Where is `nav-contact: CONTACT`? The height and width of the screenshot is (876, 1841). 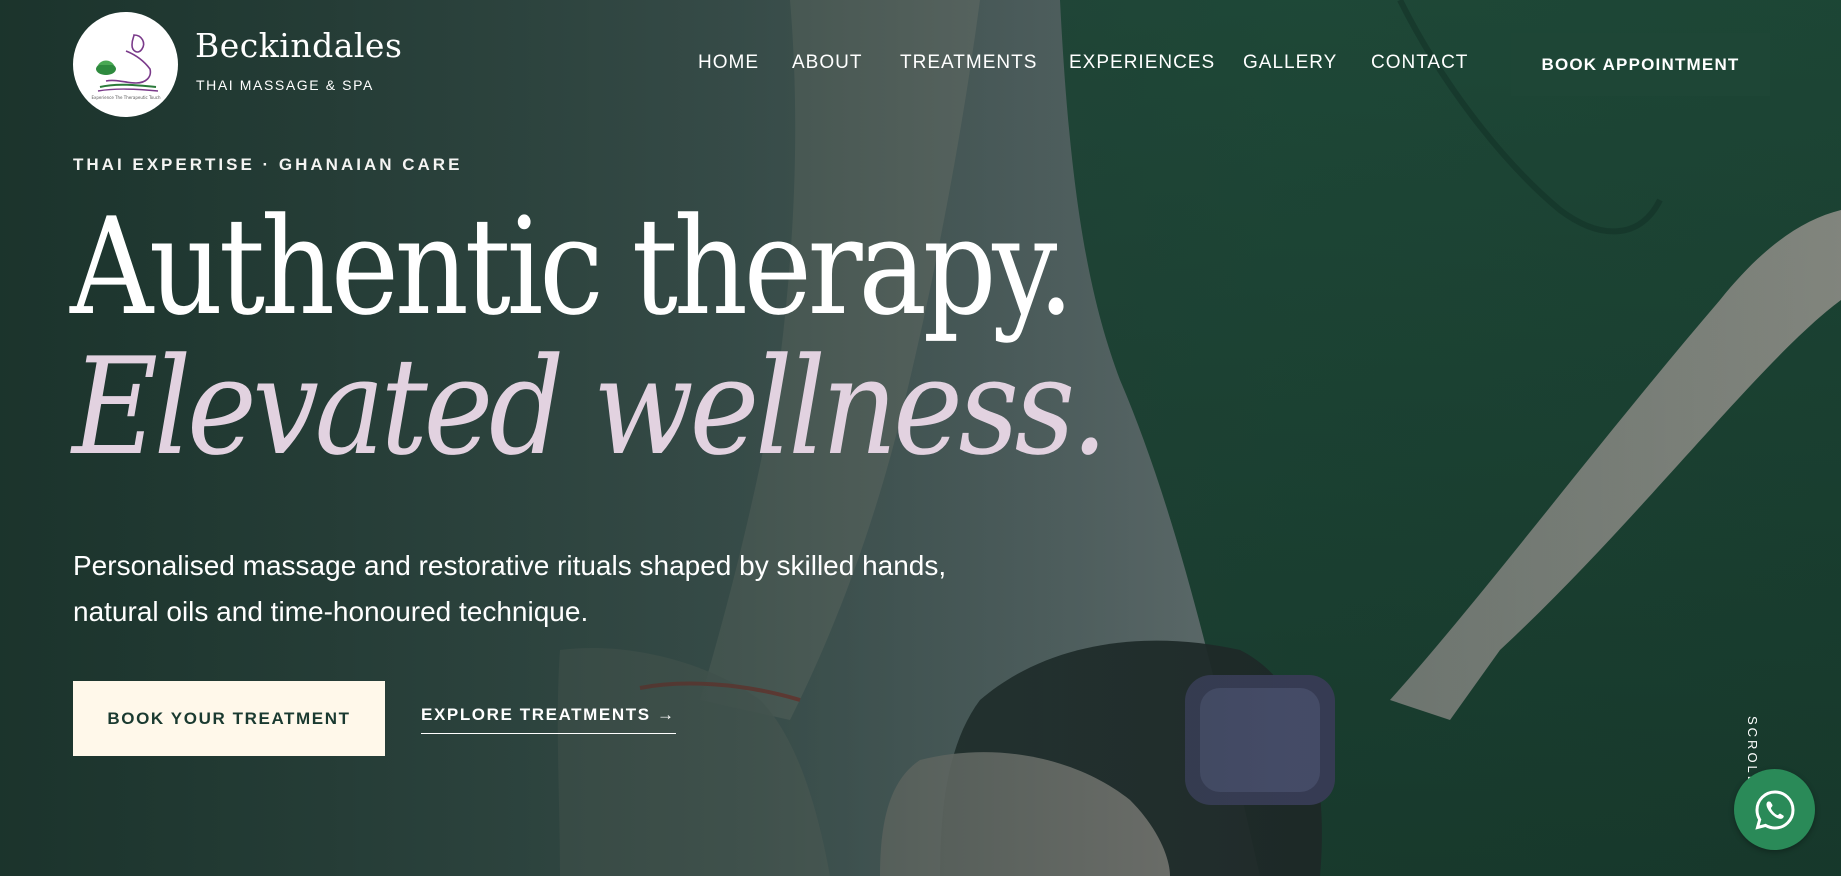
nav-contact: CONTACT is located at coordinates (1426, 63).